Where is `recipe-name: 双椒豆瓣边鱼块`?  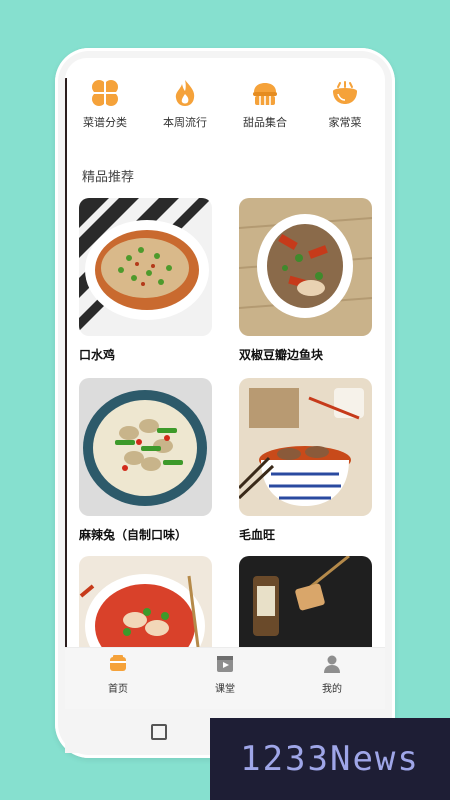 recipe-name: 双椒豆瓣边鱼块 is located at coordinates (281, 355).